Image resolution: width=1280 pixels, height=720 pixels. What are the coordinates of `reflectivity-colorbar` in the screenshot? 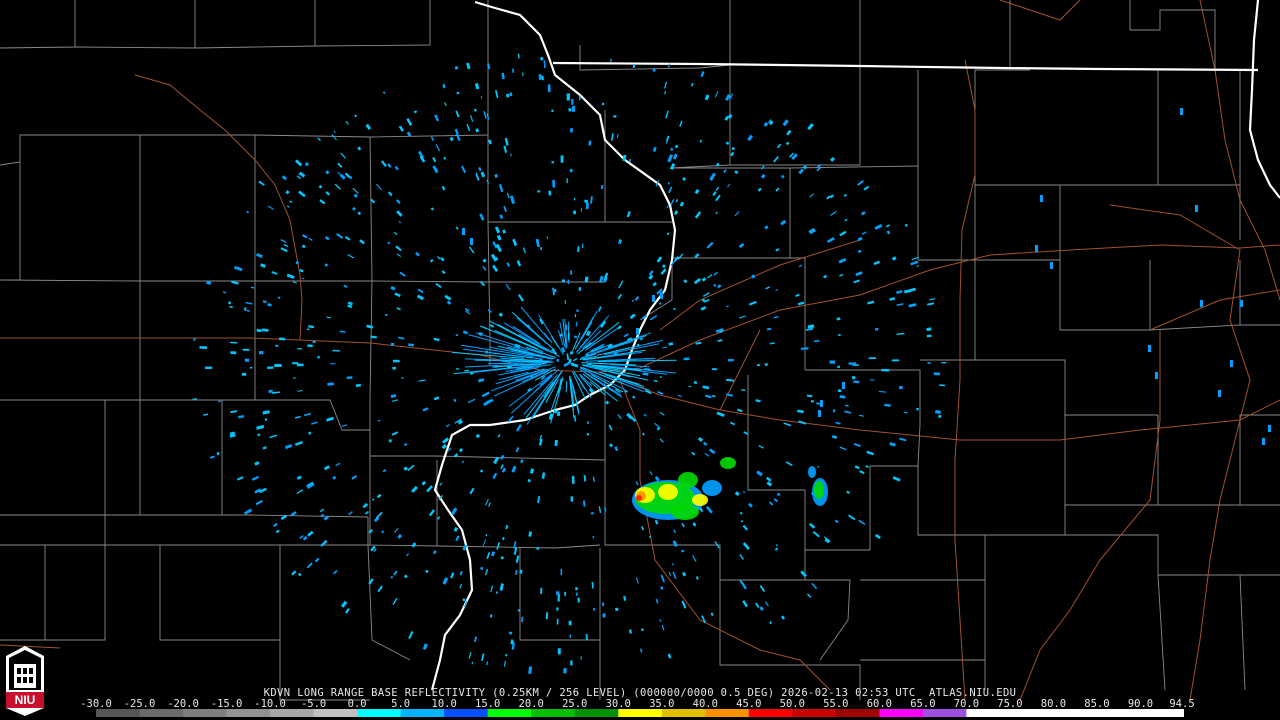 It's located at (640, 713).